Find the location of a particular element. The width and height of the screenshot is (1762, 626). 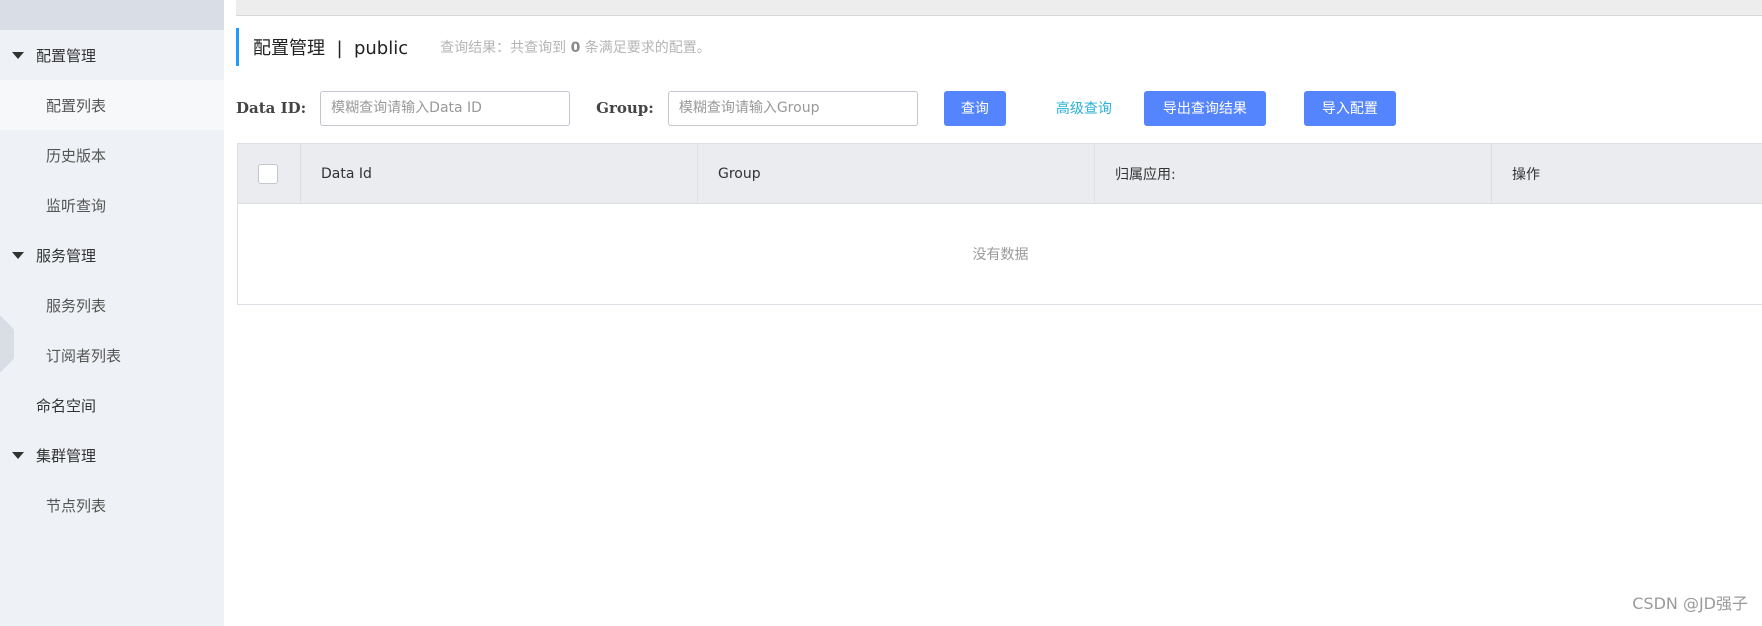

sidebar-group-label: 集群管理 is located at coordinates (66, 455).